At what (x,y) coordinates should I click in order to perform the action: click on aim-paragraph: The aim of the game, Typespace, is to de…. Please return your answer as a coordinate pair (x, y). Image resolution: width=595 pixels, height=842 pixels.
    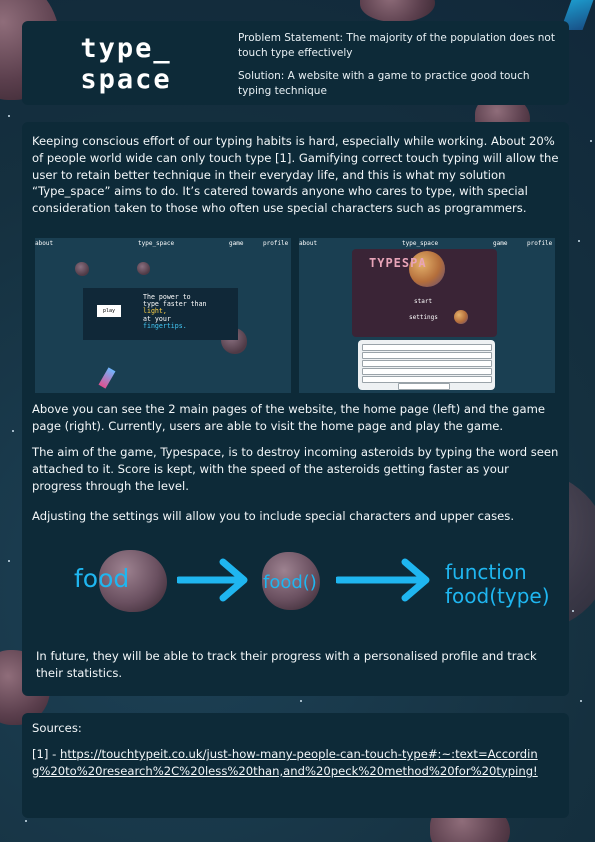
    Looking at the image, I should click on (295, 469).